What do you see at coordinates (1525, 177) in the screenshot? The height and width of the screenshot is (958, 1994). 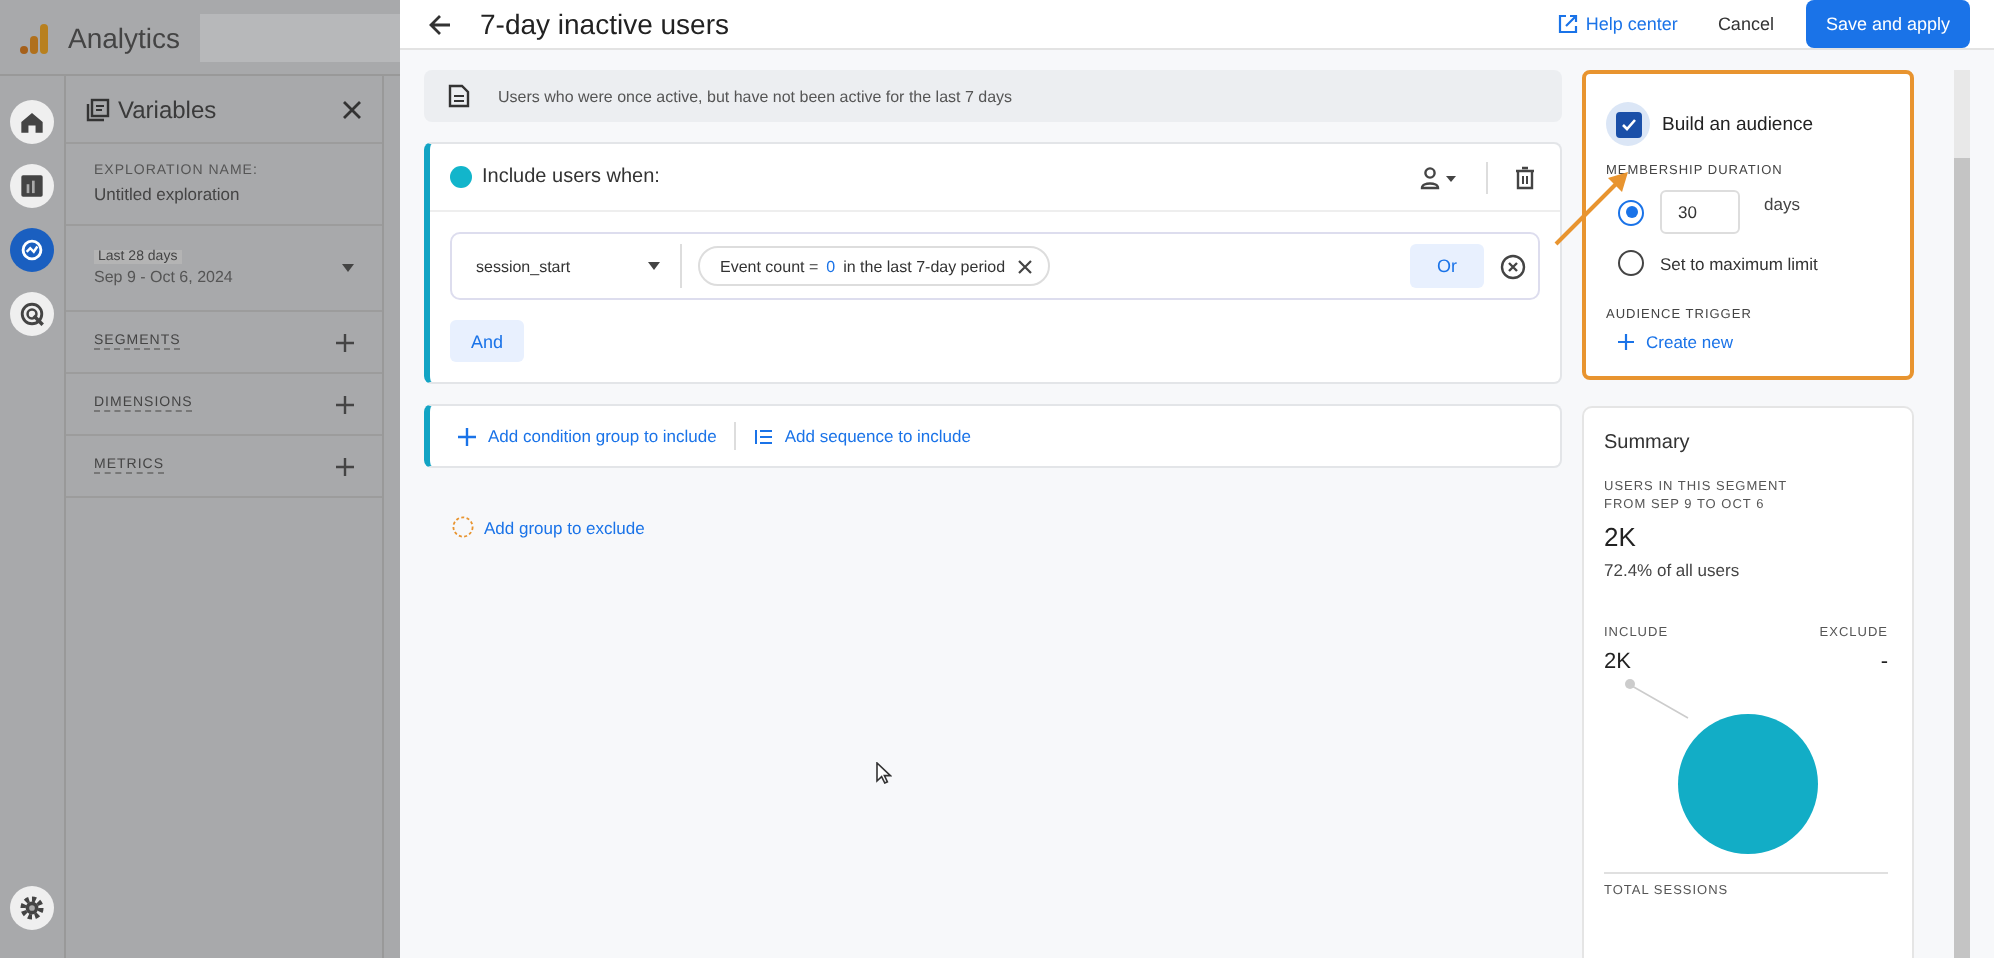 I see `trash-icon` at bounding box center [1525, 177].